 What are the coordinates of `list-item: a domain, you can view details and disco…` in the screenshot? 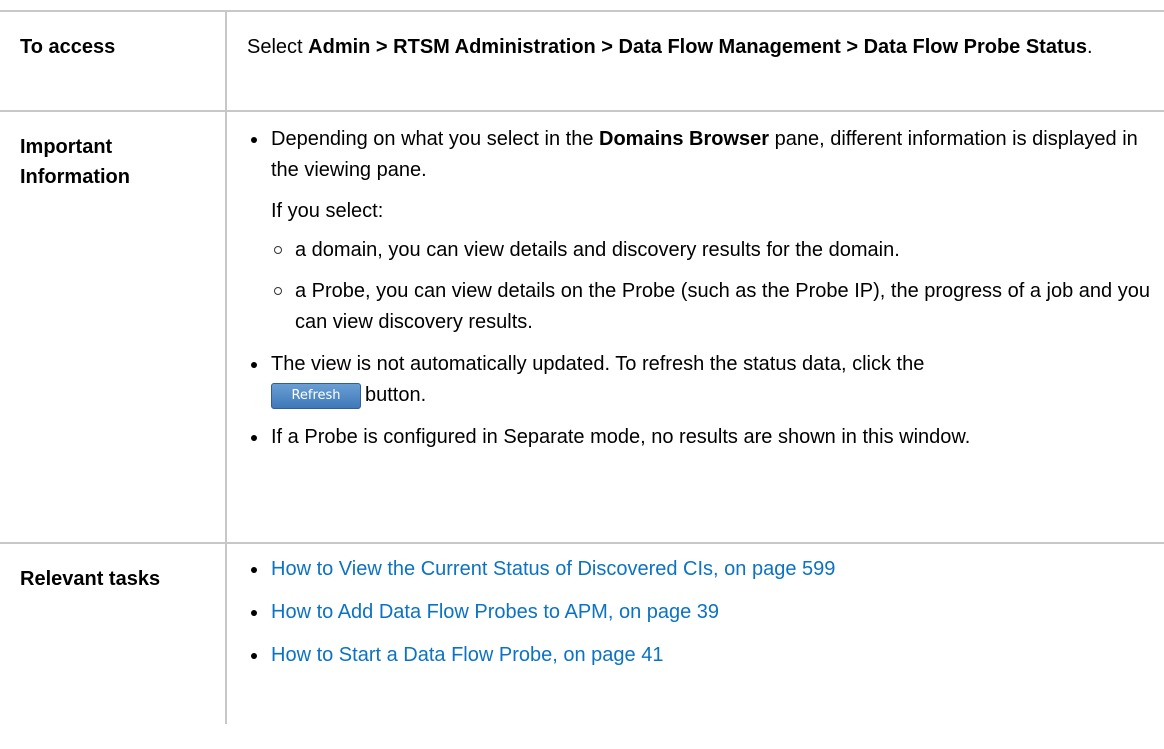 It's located at (717, 250).